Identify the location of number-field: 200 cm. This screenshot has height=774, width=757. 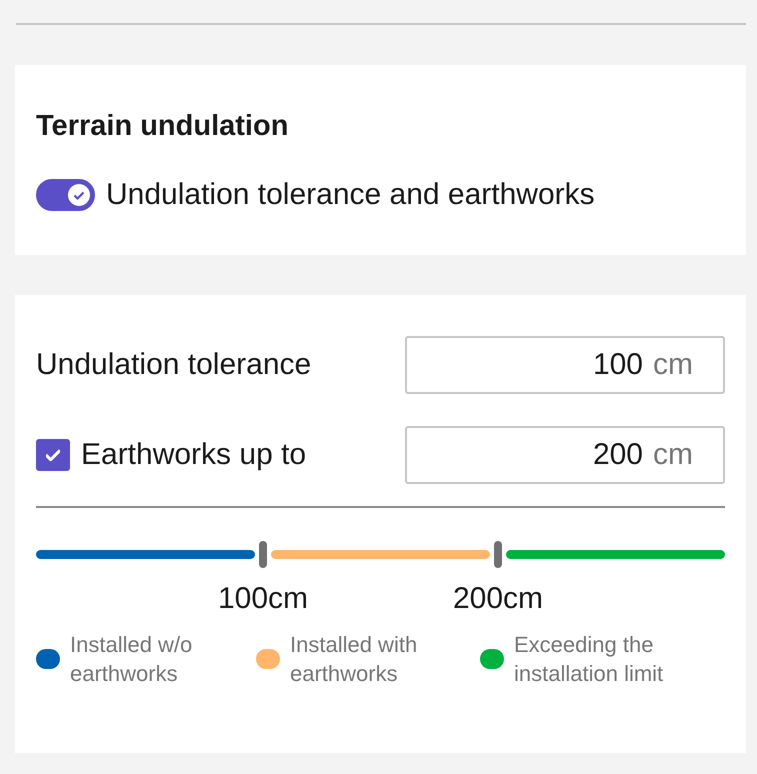
(565, 455).